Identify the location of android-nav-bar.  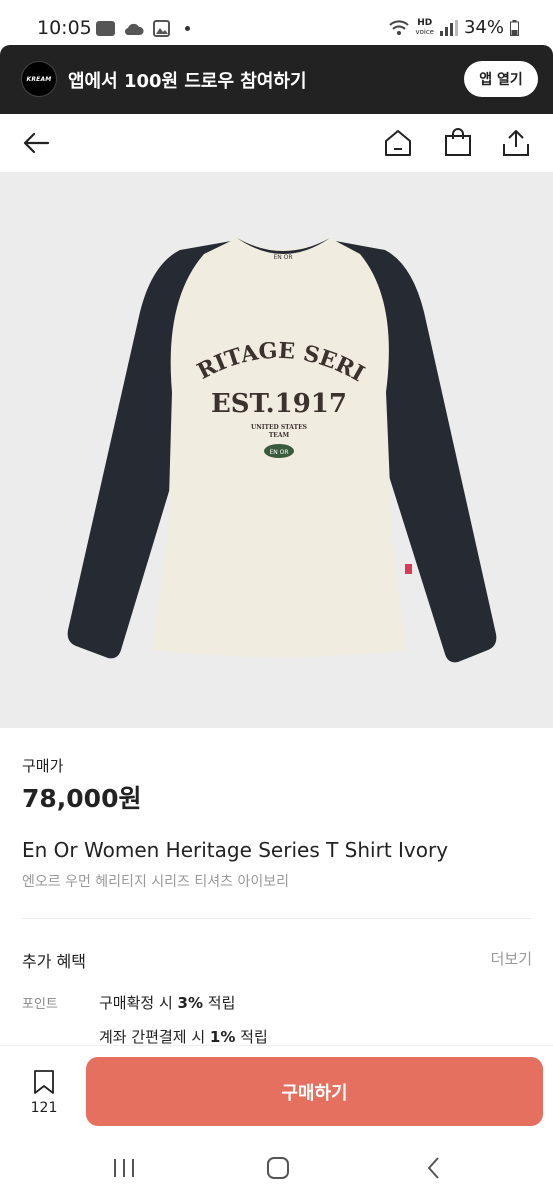
(276, 1168).